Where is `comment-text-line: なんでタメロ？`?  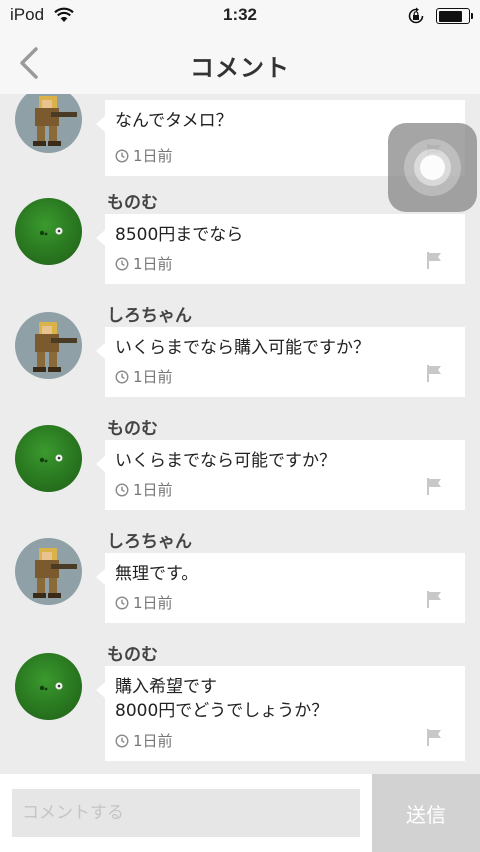 comment-text-line: なんでタメロ？ is located at coordinates (174, 121).